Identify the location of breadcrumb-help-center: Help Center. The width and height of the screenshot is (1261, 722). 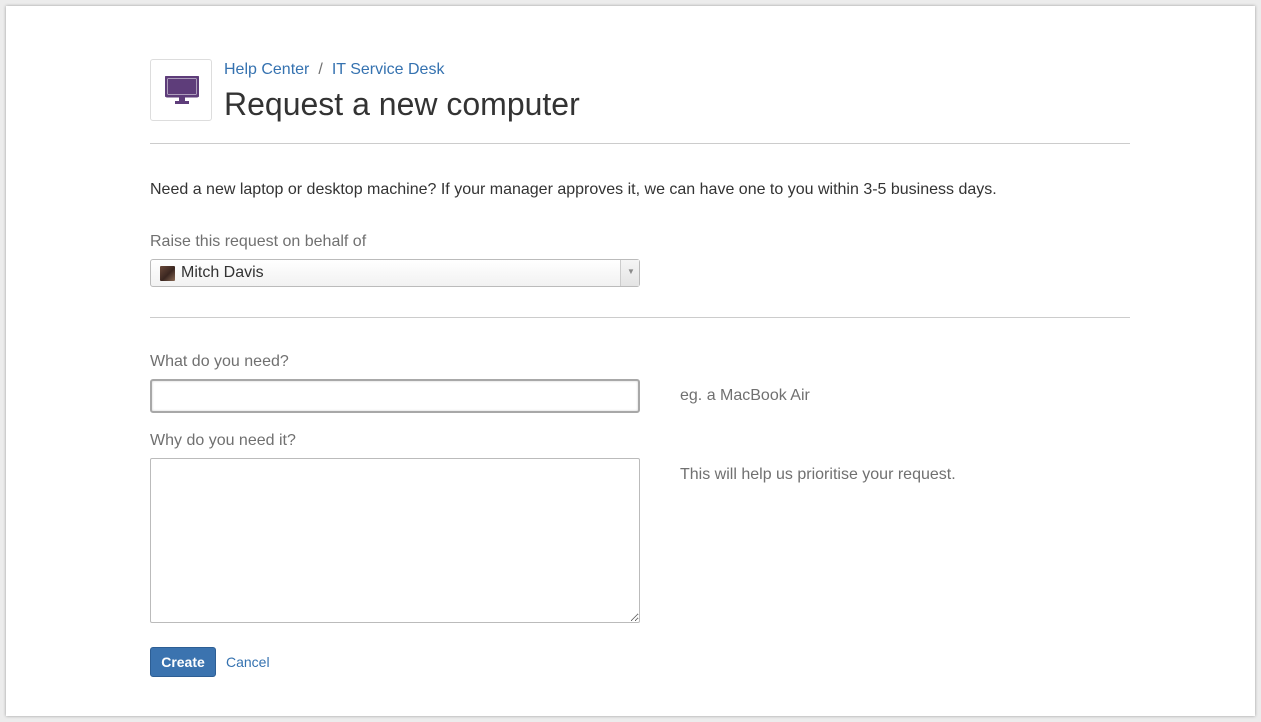
(266, 69).